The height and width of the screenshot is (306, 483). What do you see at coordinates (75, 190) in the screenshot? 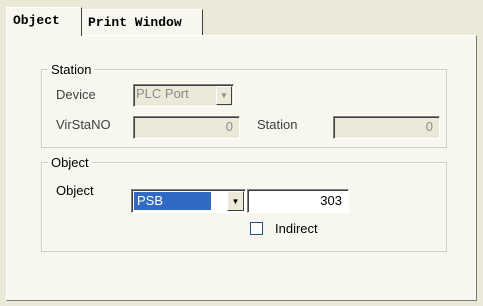
I see `object-label: Object` at bounding box center [75, 190].